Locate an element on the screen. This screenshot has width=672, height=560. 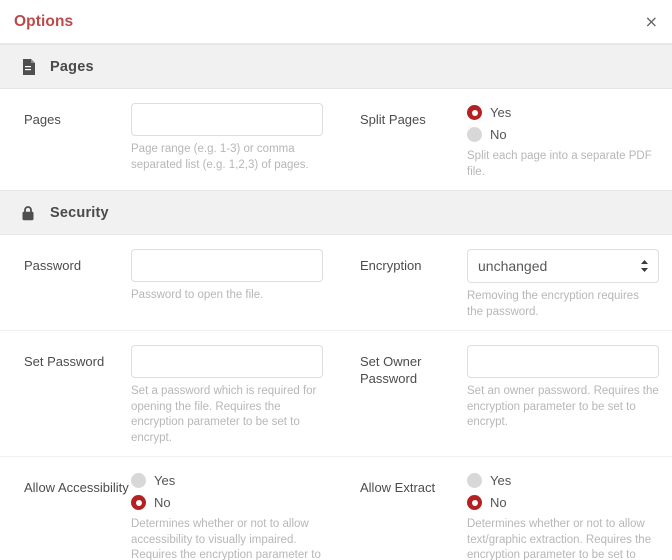
dialog-header: Options × is located at coordinates (336, 22).